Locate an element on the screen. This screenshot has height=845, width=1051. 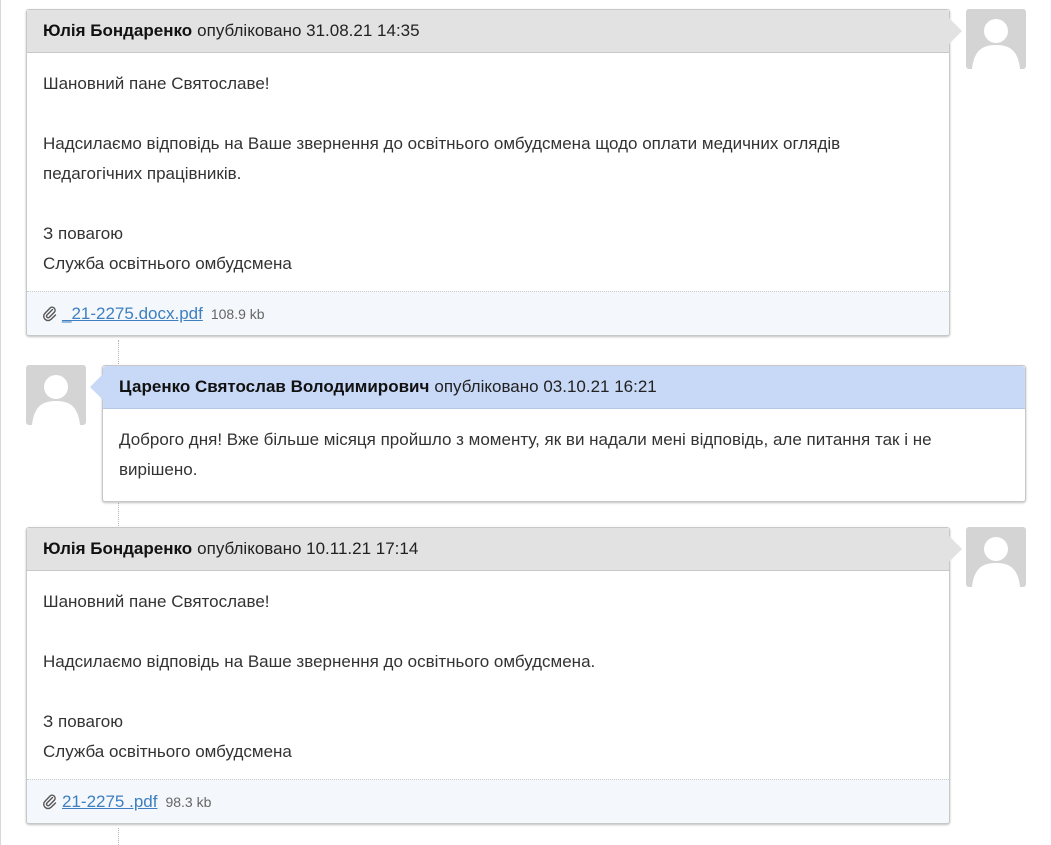
message-line: педагогічних працівників. is located at coordinates (142, 173).